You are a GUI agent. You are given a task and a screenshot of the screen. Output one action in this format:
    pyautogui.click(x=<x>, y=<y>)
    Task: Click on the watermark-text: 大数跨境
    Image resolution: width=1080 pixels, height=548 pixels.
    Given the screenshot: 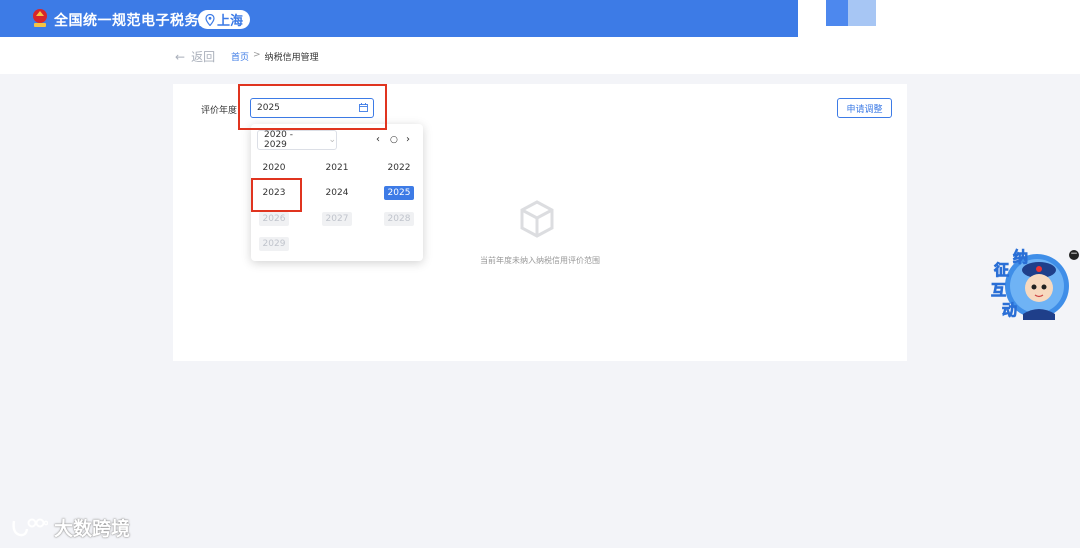 What is the action you would take?
    pyautogui.click(x=92, y=529)
    